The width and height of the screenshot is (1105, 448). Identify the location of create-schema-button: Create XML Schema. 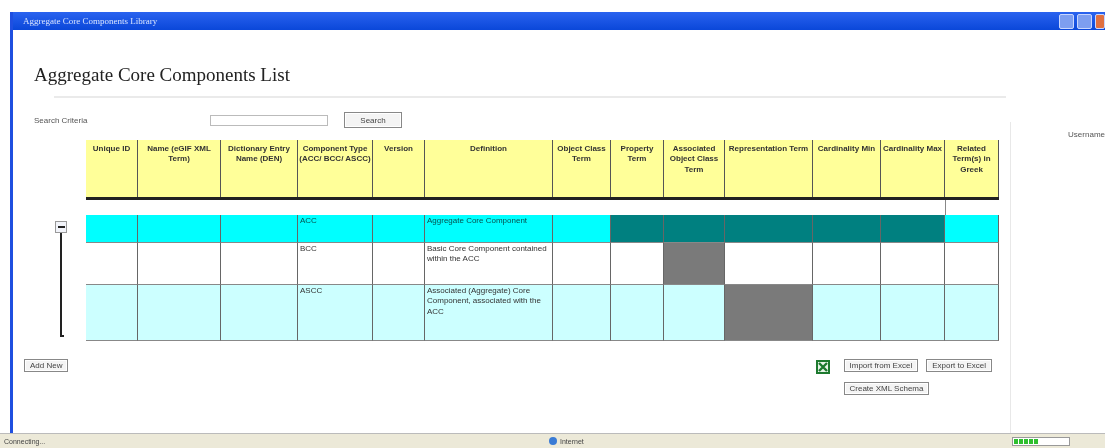
(886, 388).